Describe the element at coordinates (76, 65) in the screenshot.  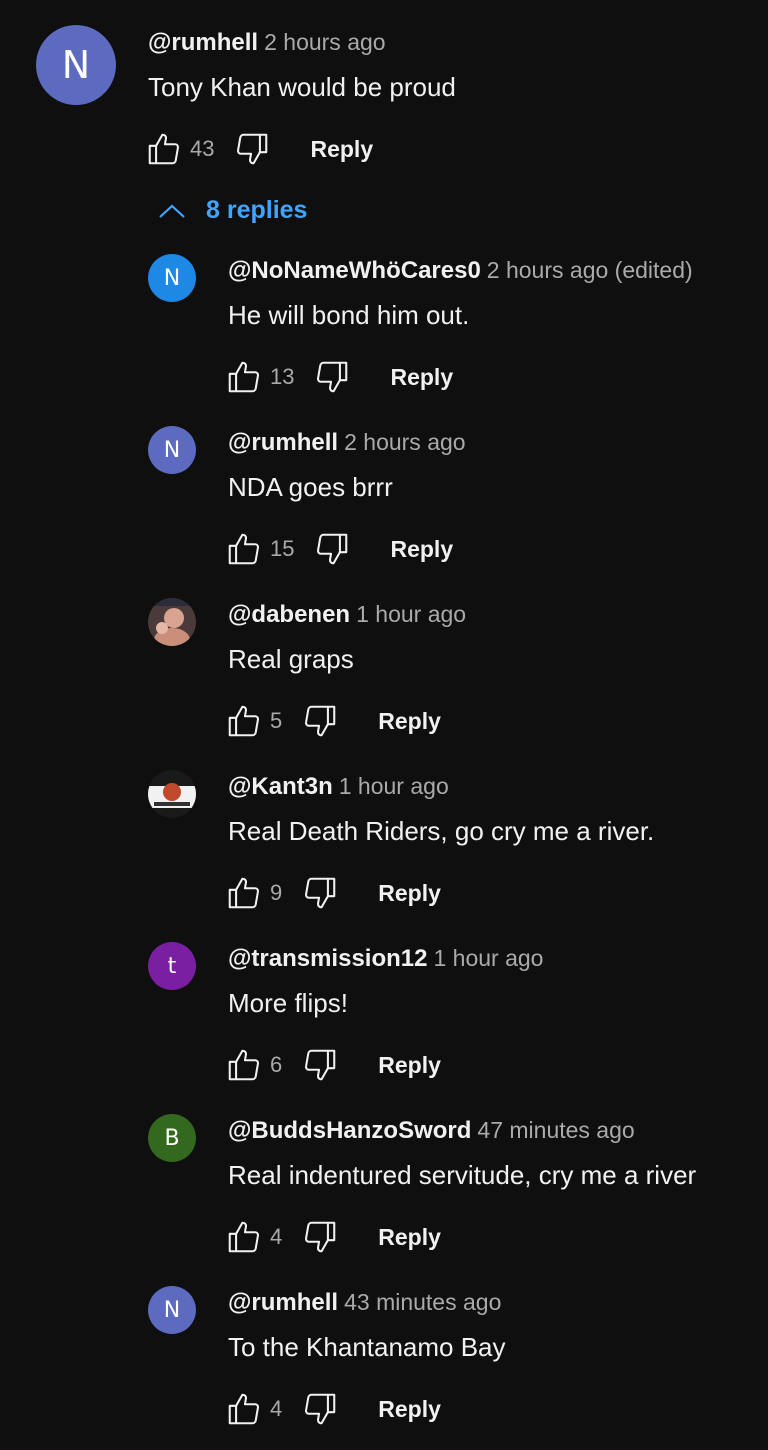
I see `top-comment-avatar: N` at that location.